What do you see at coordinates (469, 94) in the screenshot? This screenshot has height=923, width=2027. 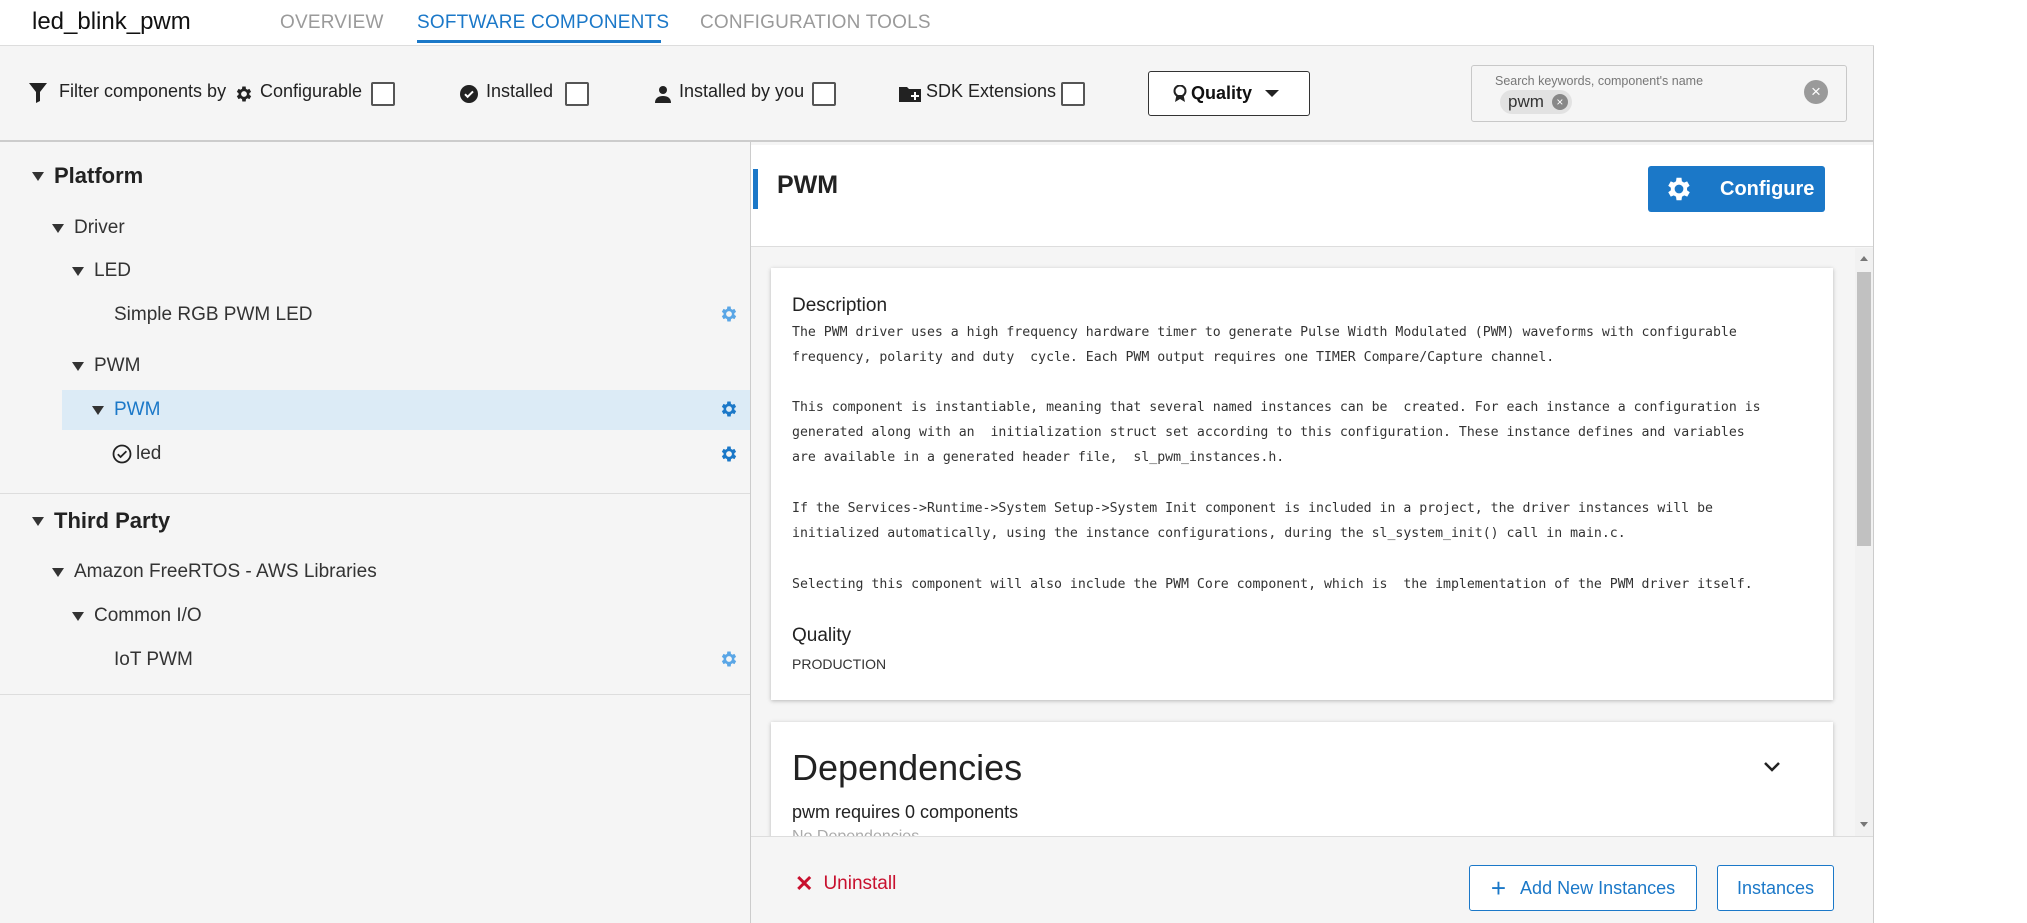 I see `check-circle-icon` at bounding box center [469, 94].